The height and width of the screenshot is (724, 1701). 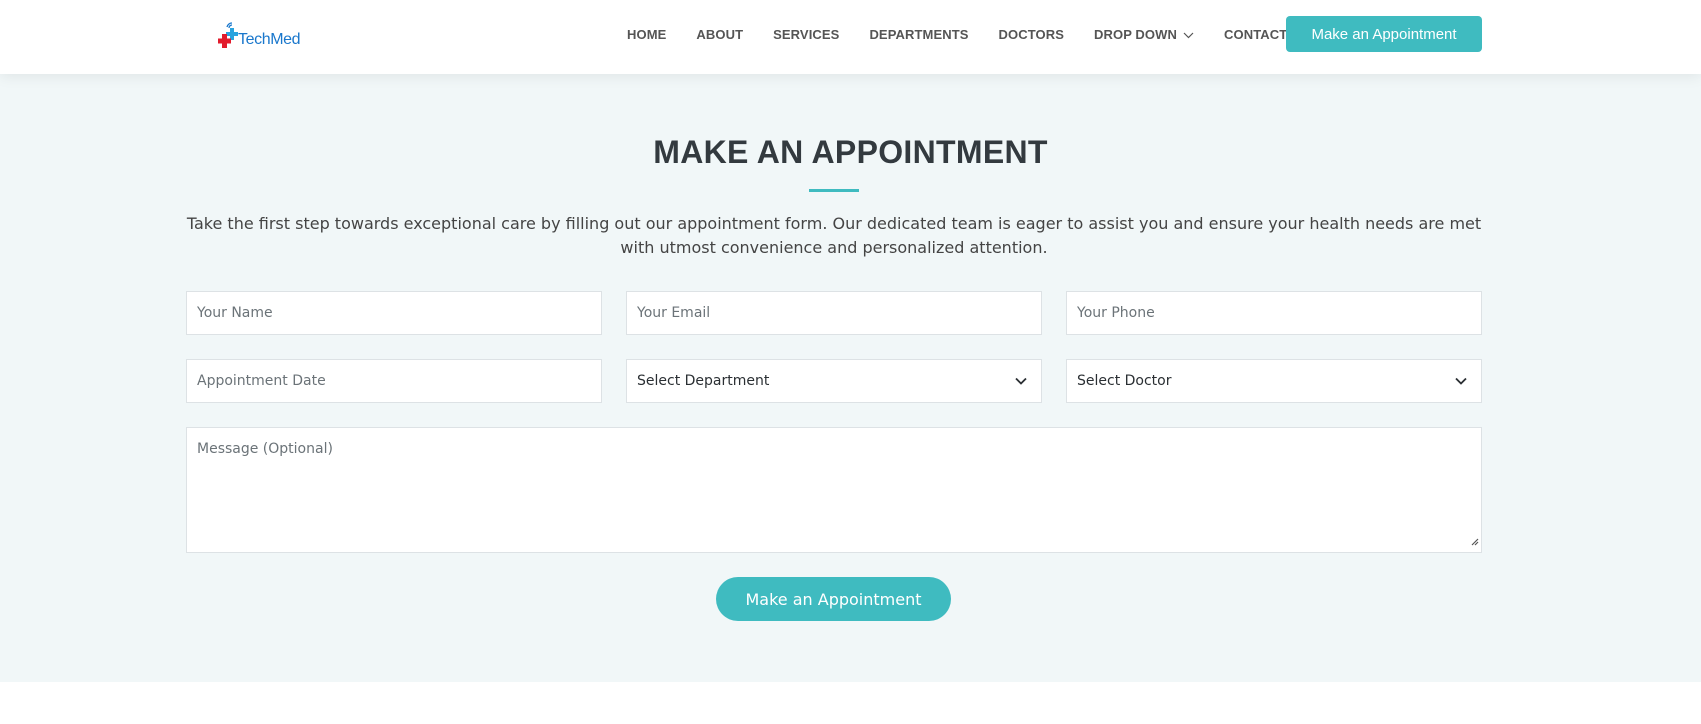 I want to click on nav-contact-label: CONTACT, so click(x=1256, y=34).